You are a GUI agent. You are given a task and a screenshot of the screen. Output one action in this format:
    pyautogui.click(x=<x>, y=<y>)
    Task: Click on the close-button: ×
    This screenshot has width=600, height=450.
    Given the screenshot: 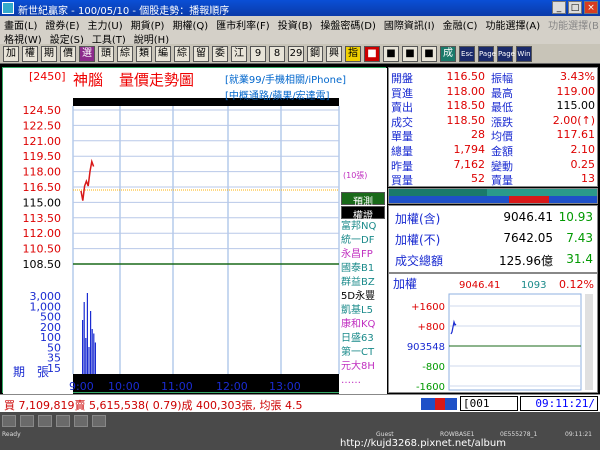 What is the action you would take?
    pyautogui.click(x=591, y=7)
    